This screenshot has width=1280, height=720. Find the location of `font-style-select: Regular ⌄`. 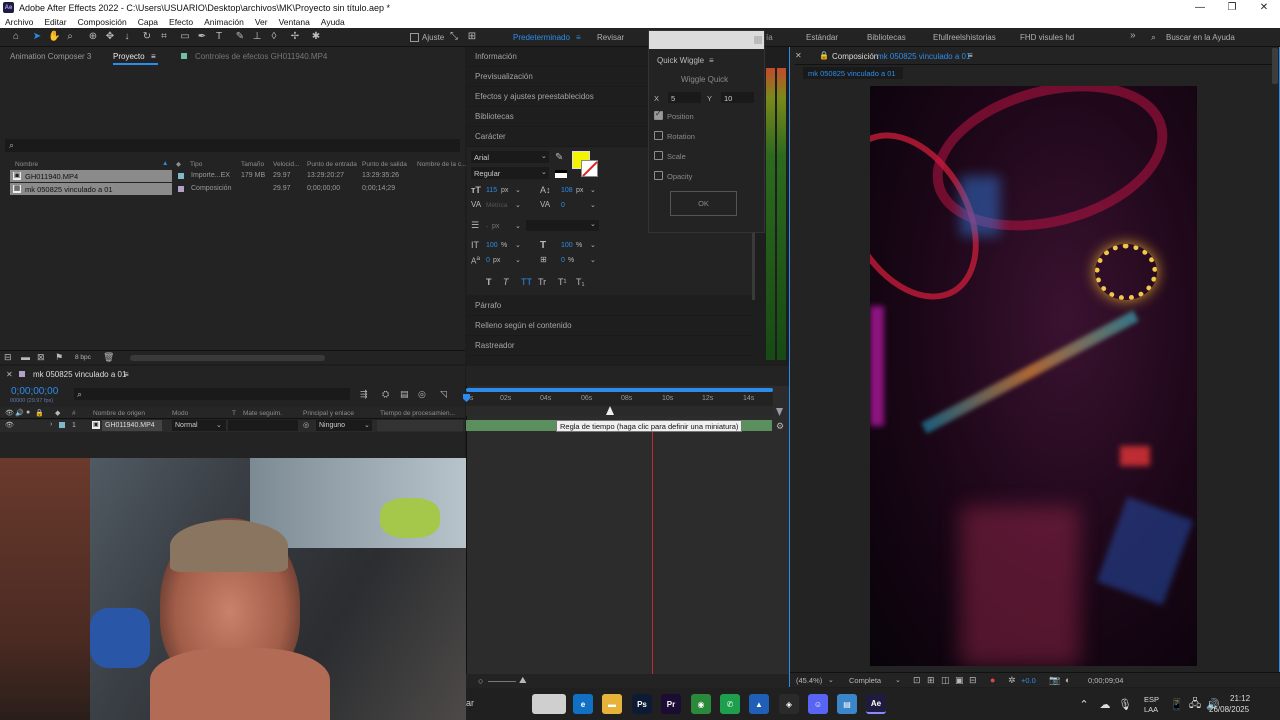

font-style-select: Regular ⌄ is located at coordinates (510, 173).